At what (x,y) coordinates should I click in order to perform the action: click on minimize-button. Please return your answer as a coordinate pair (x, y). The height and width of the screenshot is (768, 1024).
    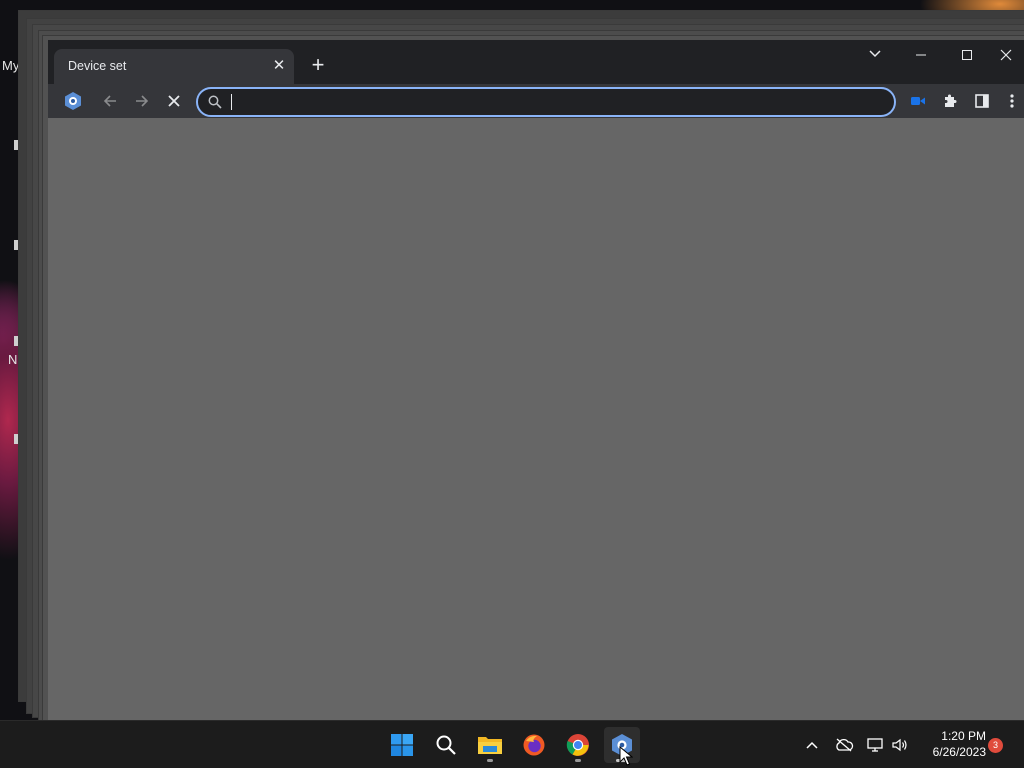
    Looking at the image, I should click on (921, 56).